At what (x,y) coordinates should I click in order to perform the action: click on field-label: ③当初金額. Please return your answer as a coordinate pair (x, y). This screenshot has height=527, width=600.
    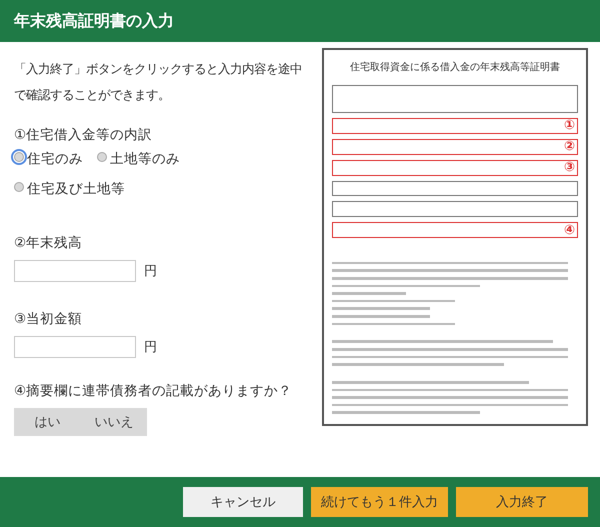
    Looking at the image, I should click on (49, 319).